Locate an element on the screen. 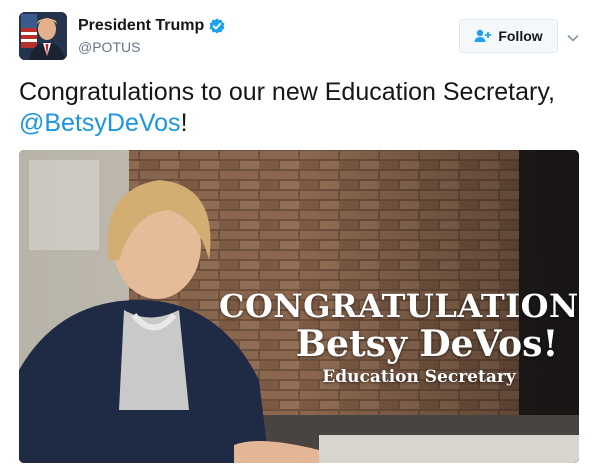 This screenshot has height=470, width=597. verified-badge-icon is located at coordinates (217, 26).